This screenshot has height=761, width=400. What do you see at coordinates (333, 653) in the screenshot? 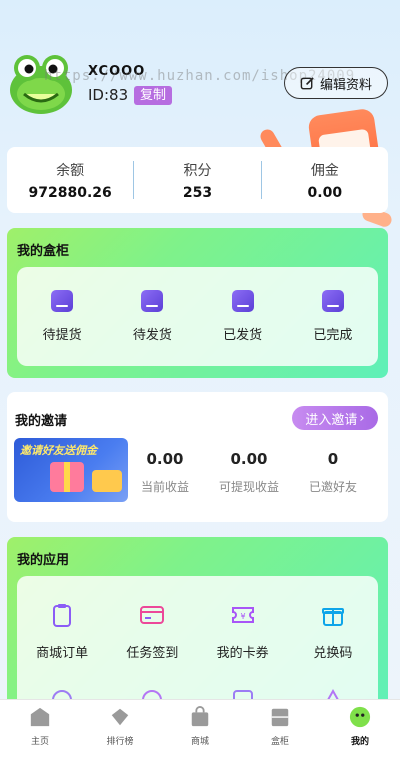
I see `app-label: 兑换码` at bounding box center [333, 653].